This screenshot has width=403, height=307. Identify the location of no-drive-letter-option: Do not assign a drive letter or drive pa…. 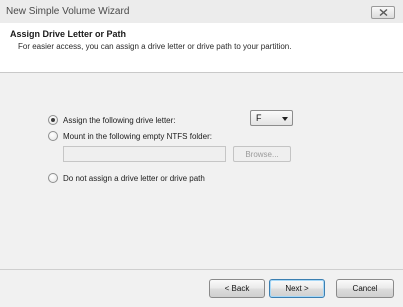
(126, 178).